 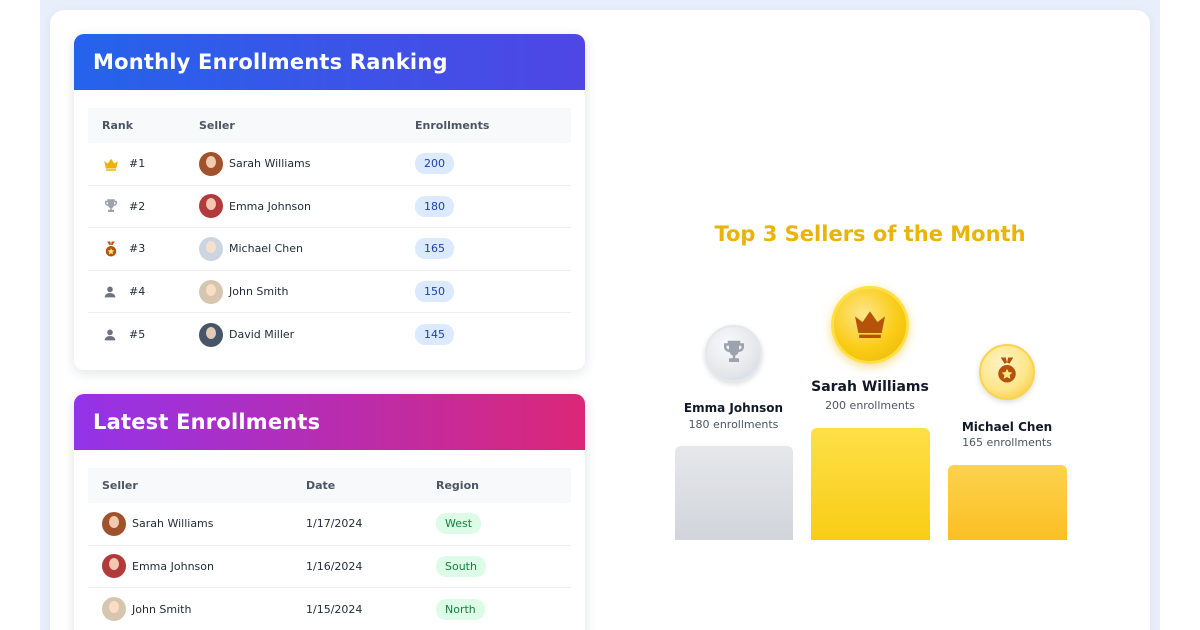 What do you see at coordinates (434, 206) in the screenshot?
I see `enrollments-badge: 180` at bounding box center [434, 206].